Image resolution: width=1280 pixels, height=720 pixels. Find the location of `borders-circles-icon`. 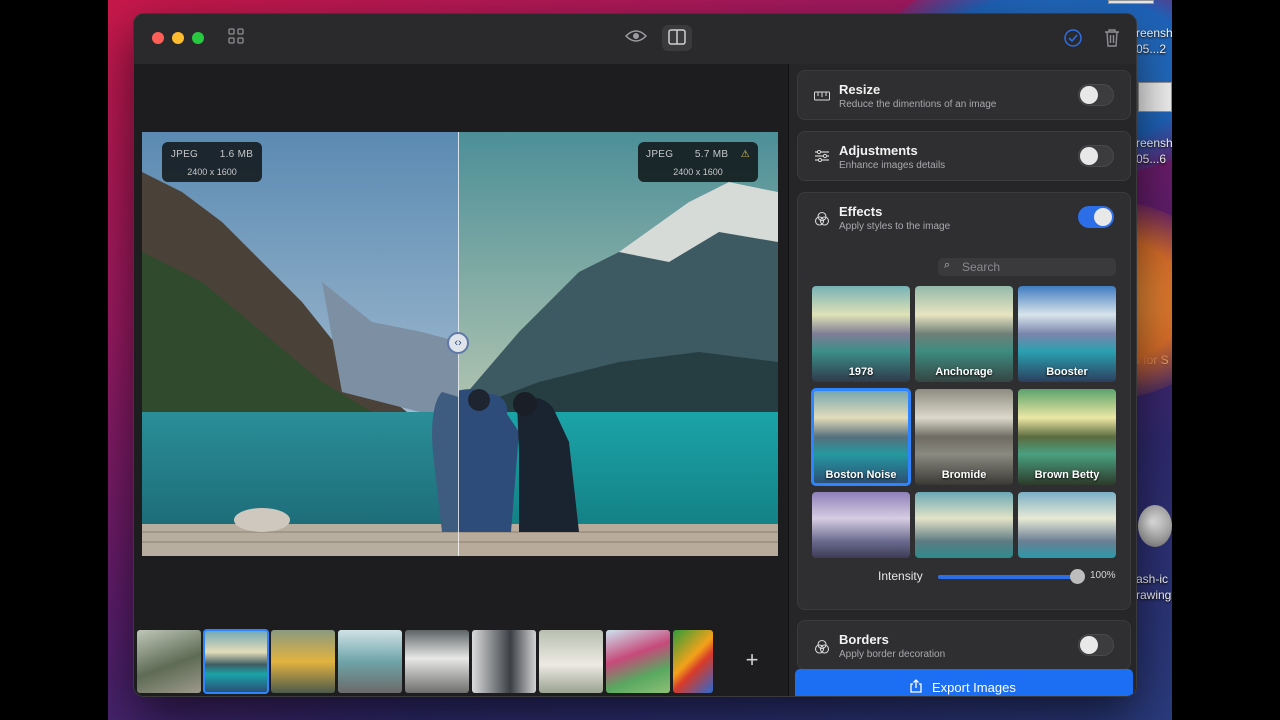

borders-circles-icon is located at coordinates (822, 647).